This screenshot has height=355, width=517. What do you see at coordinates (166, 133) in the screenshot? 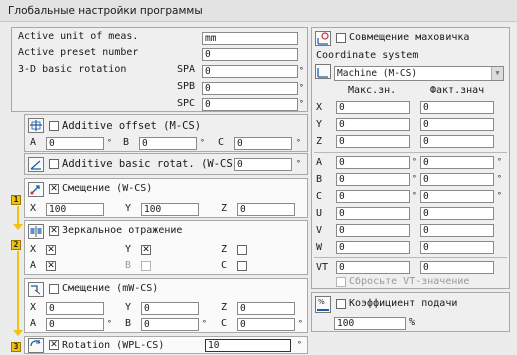
I see `additive-offset-panel: Additive offset (M-CS) A 0 ° B 0 ° C 0 °` at bounding box center [166, 133].